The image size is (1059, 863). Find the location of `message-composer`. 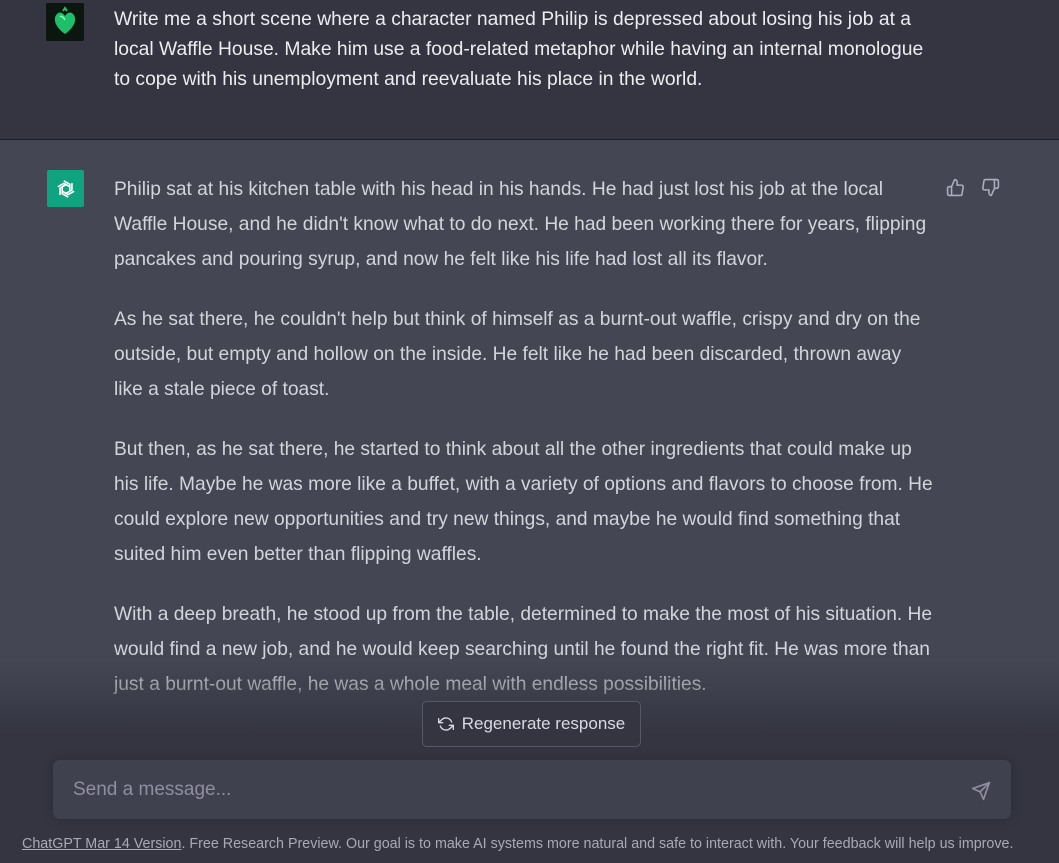

message-composer is located at coordinates (532, 789).